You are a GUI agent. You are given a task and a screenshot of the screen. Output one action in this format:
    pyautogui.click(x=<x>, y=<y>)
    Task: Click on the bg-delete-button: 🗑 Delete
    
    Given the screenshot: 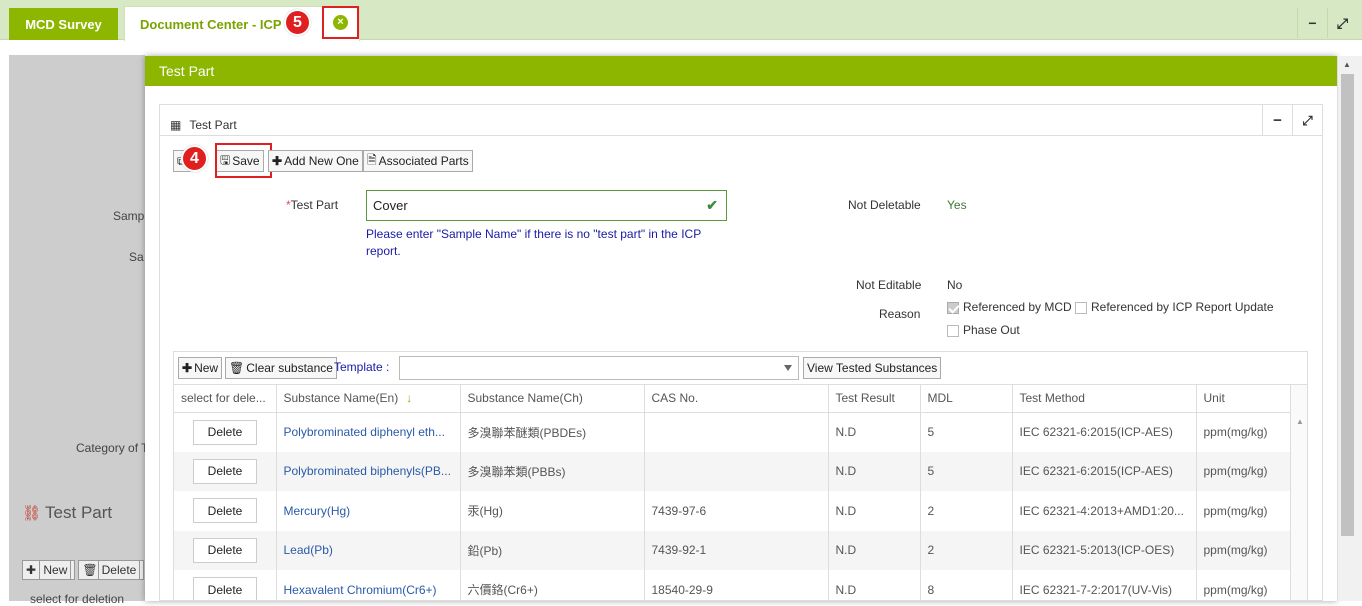 What is the action you would take?
    pyautogui.click(x=111, y=570)
    